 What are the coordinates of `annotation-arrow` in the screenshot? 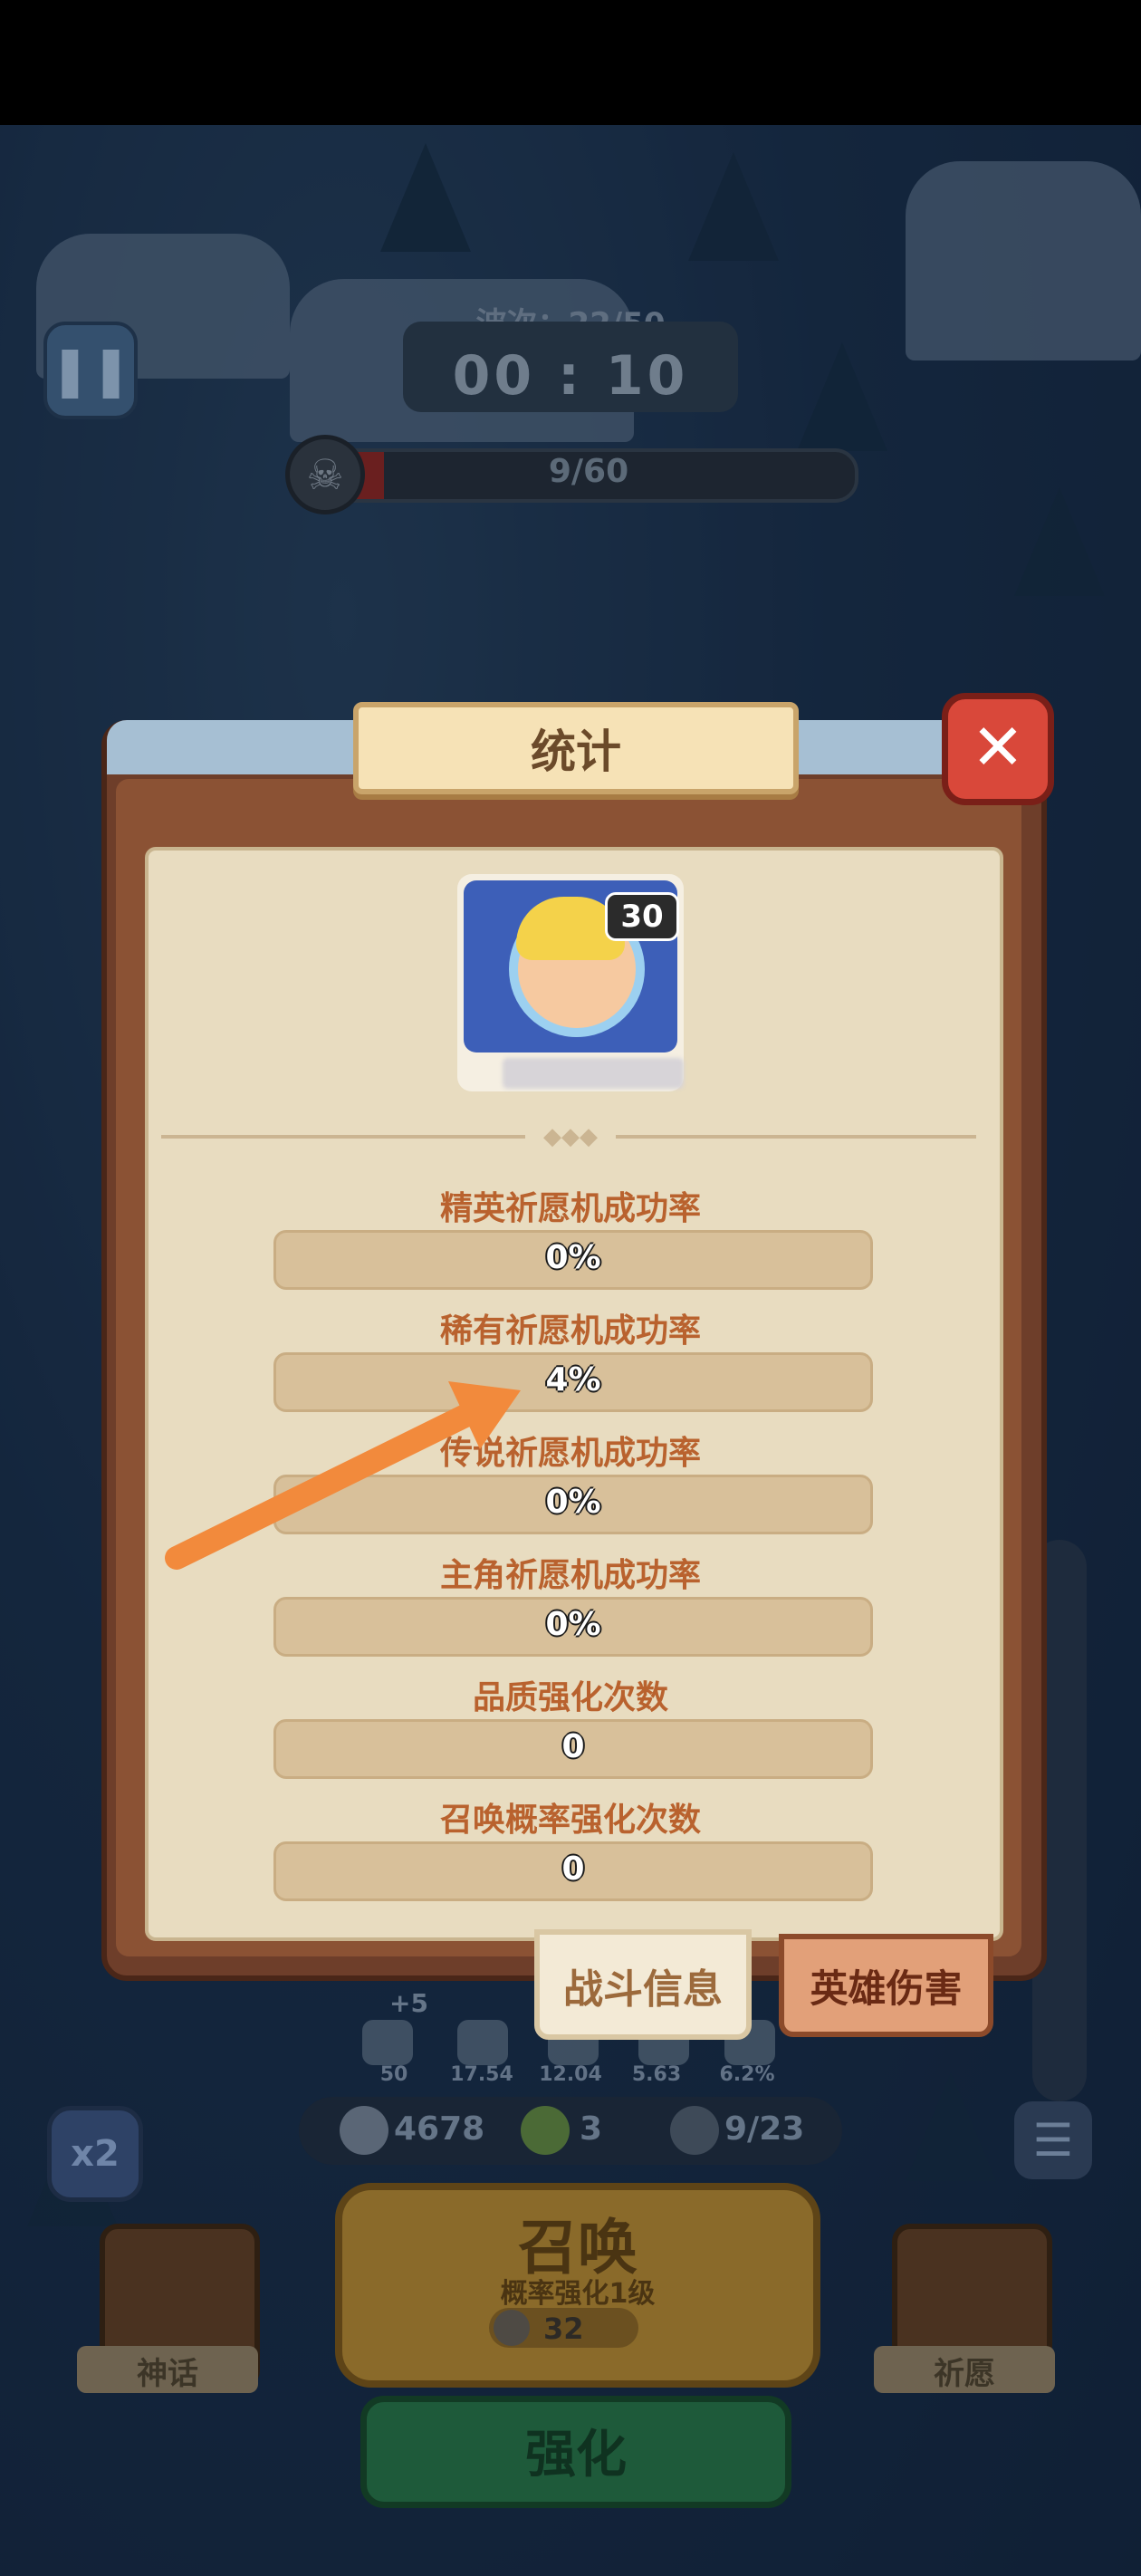 It's located at (343, 1475).